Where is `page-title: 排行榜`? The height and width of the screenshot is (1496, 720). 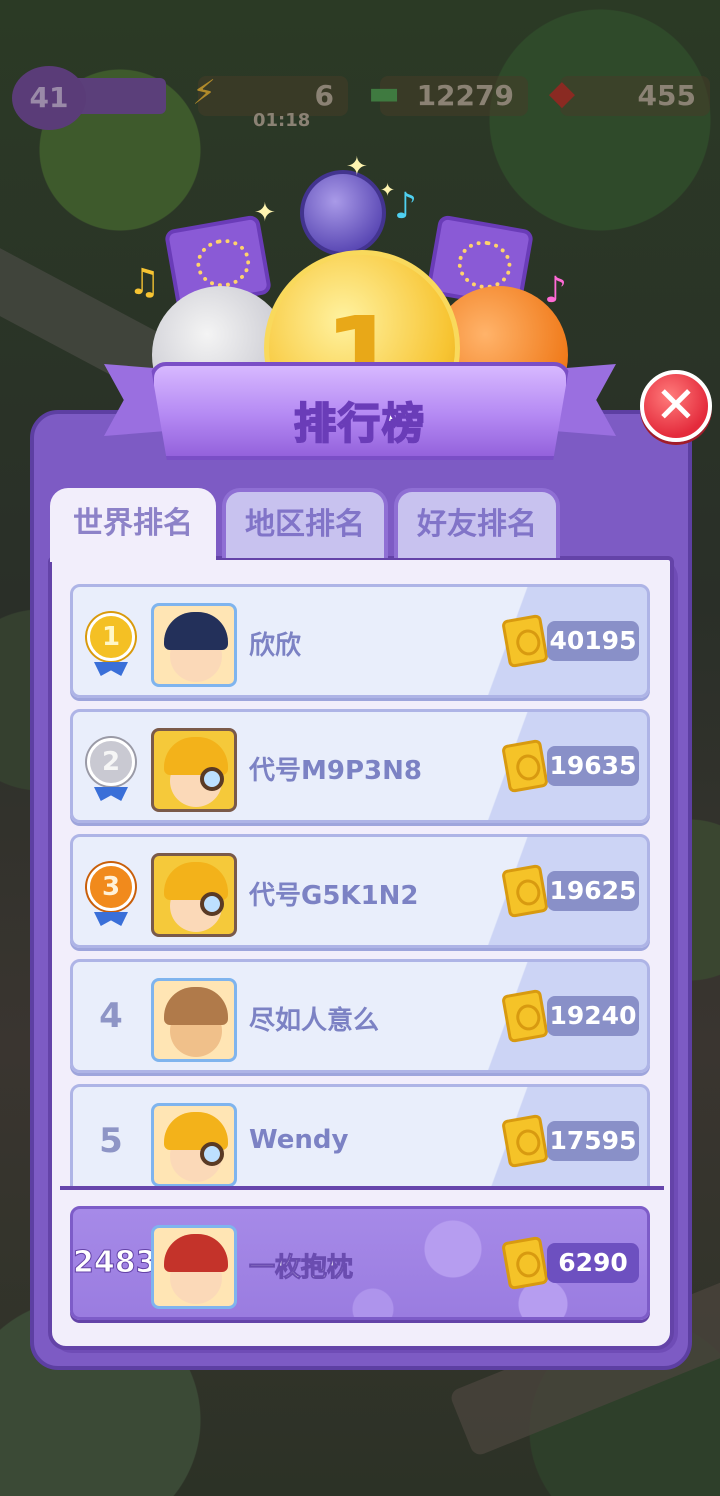 page-title: 排行榜 is located at coordinates (359, 423).